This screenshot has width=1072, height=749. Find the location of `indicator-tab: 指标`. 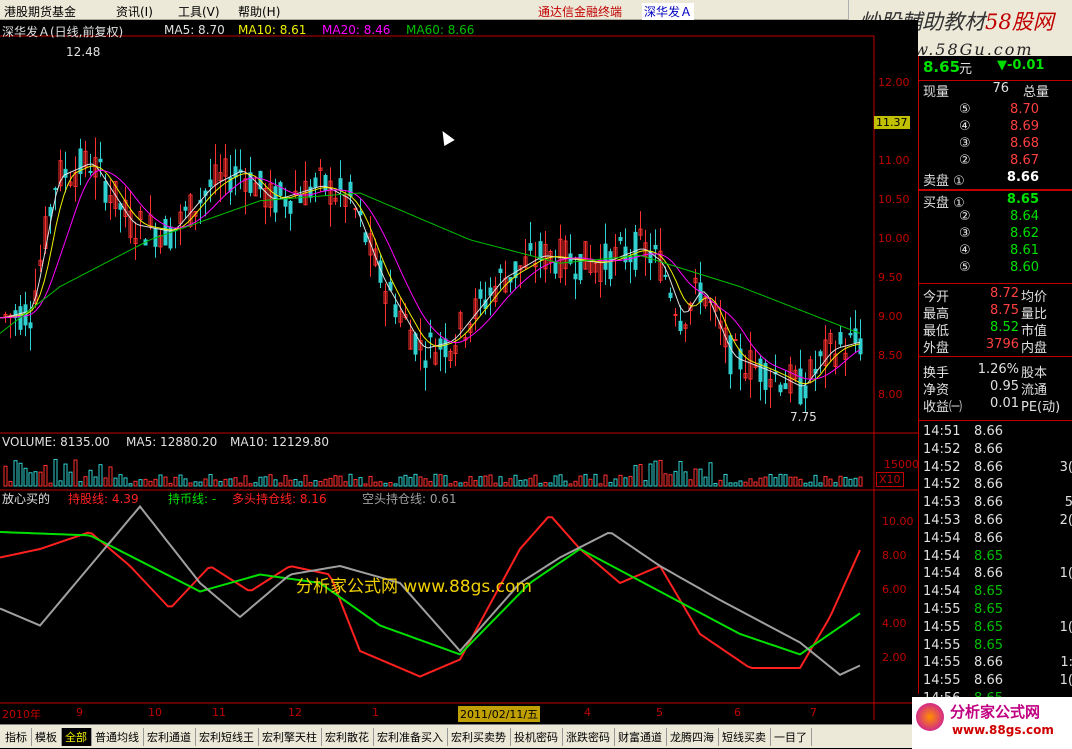

indicator-tab: 指标 is located at coordinates (17, 737).